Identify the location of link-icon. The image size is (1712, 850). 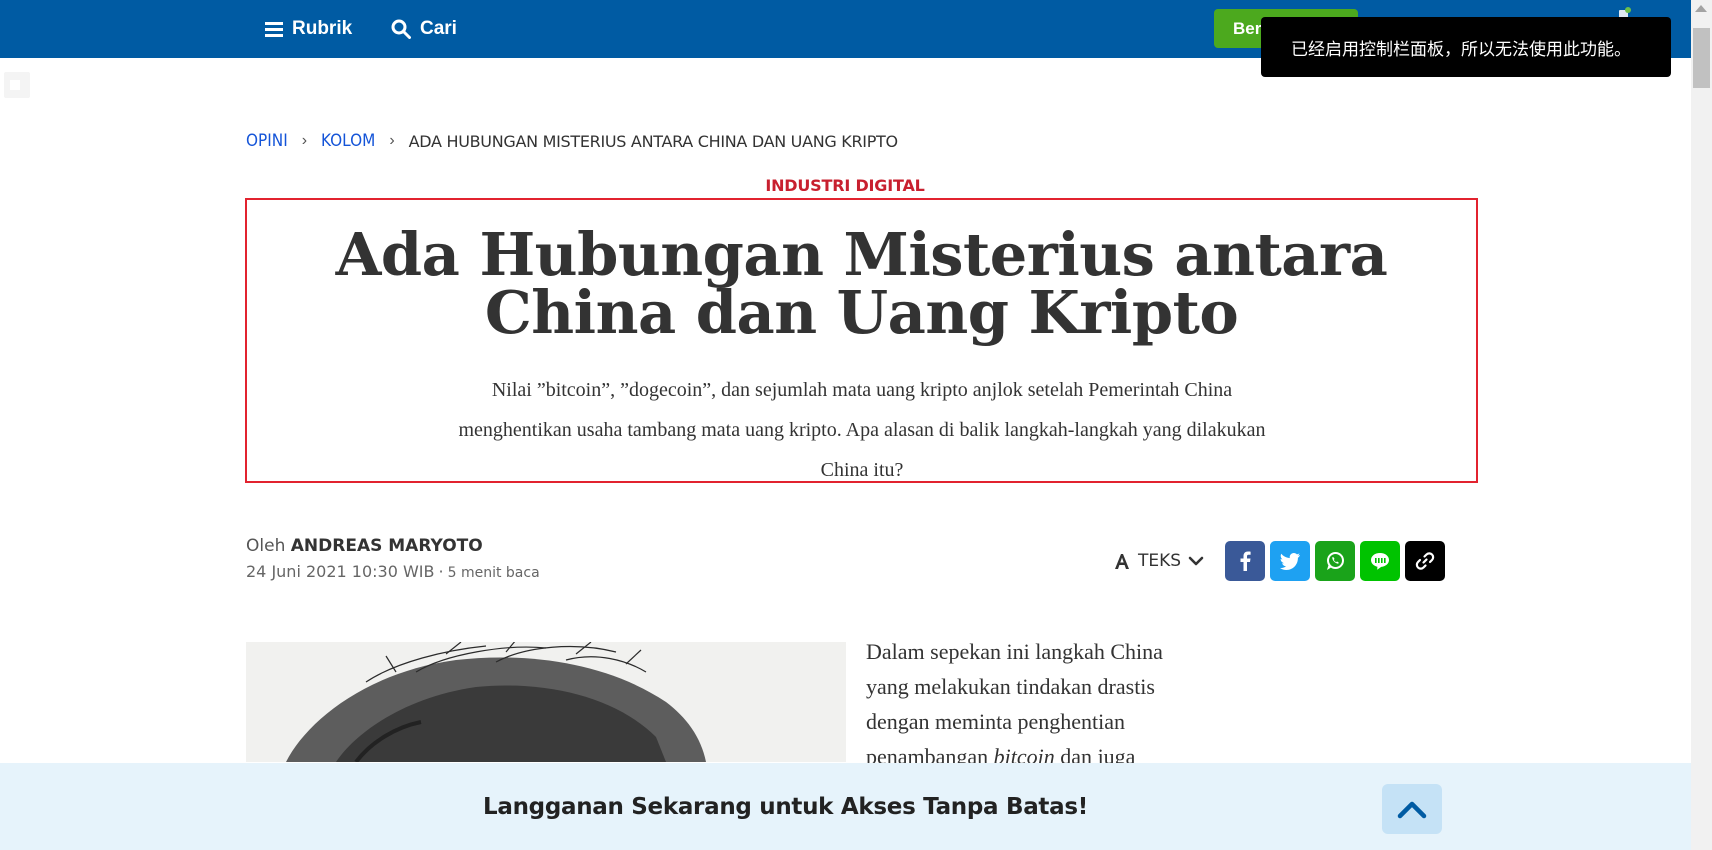
(1425, 561).